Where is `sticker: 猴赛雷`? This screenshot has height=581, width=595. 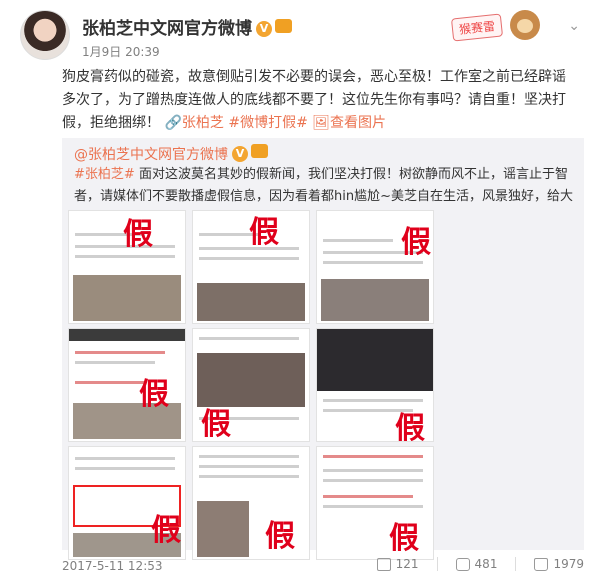
sticker: 猴赛雷 is located at coordinates (495, 27).